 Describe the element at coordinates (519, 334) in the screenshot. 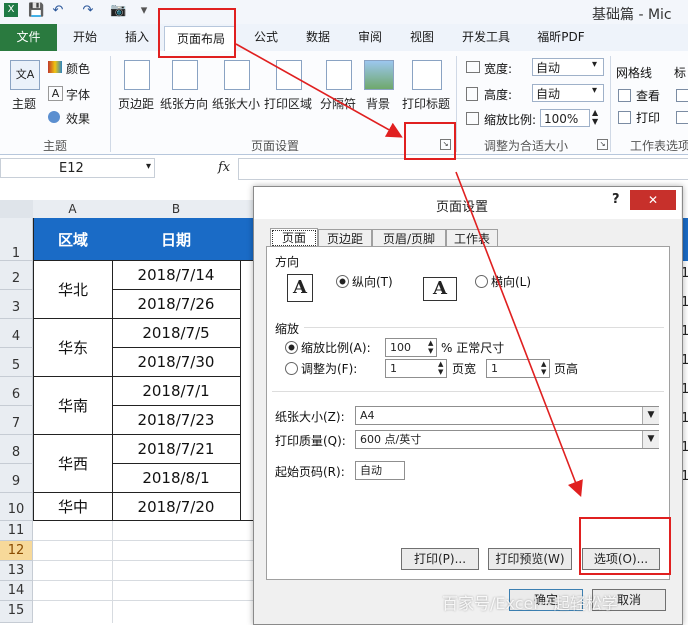

I see `arrow-to-options` at that location.